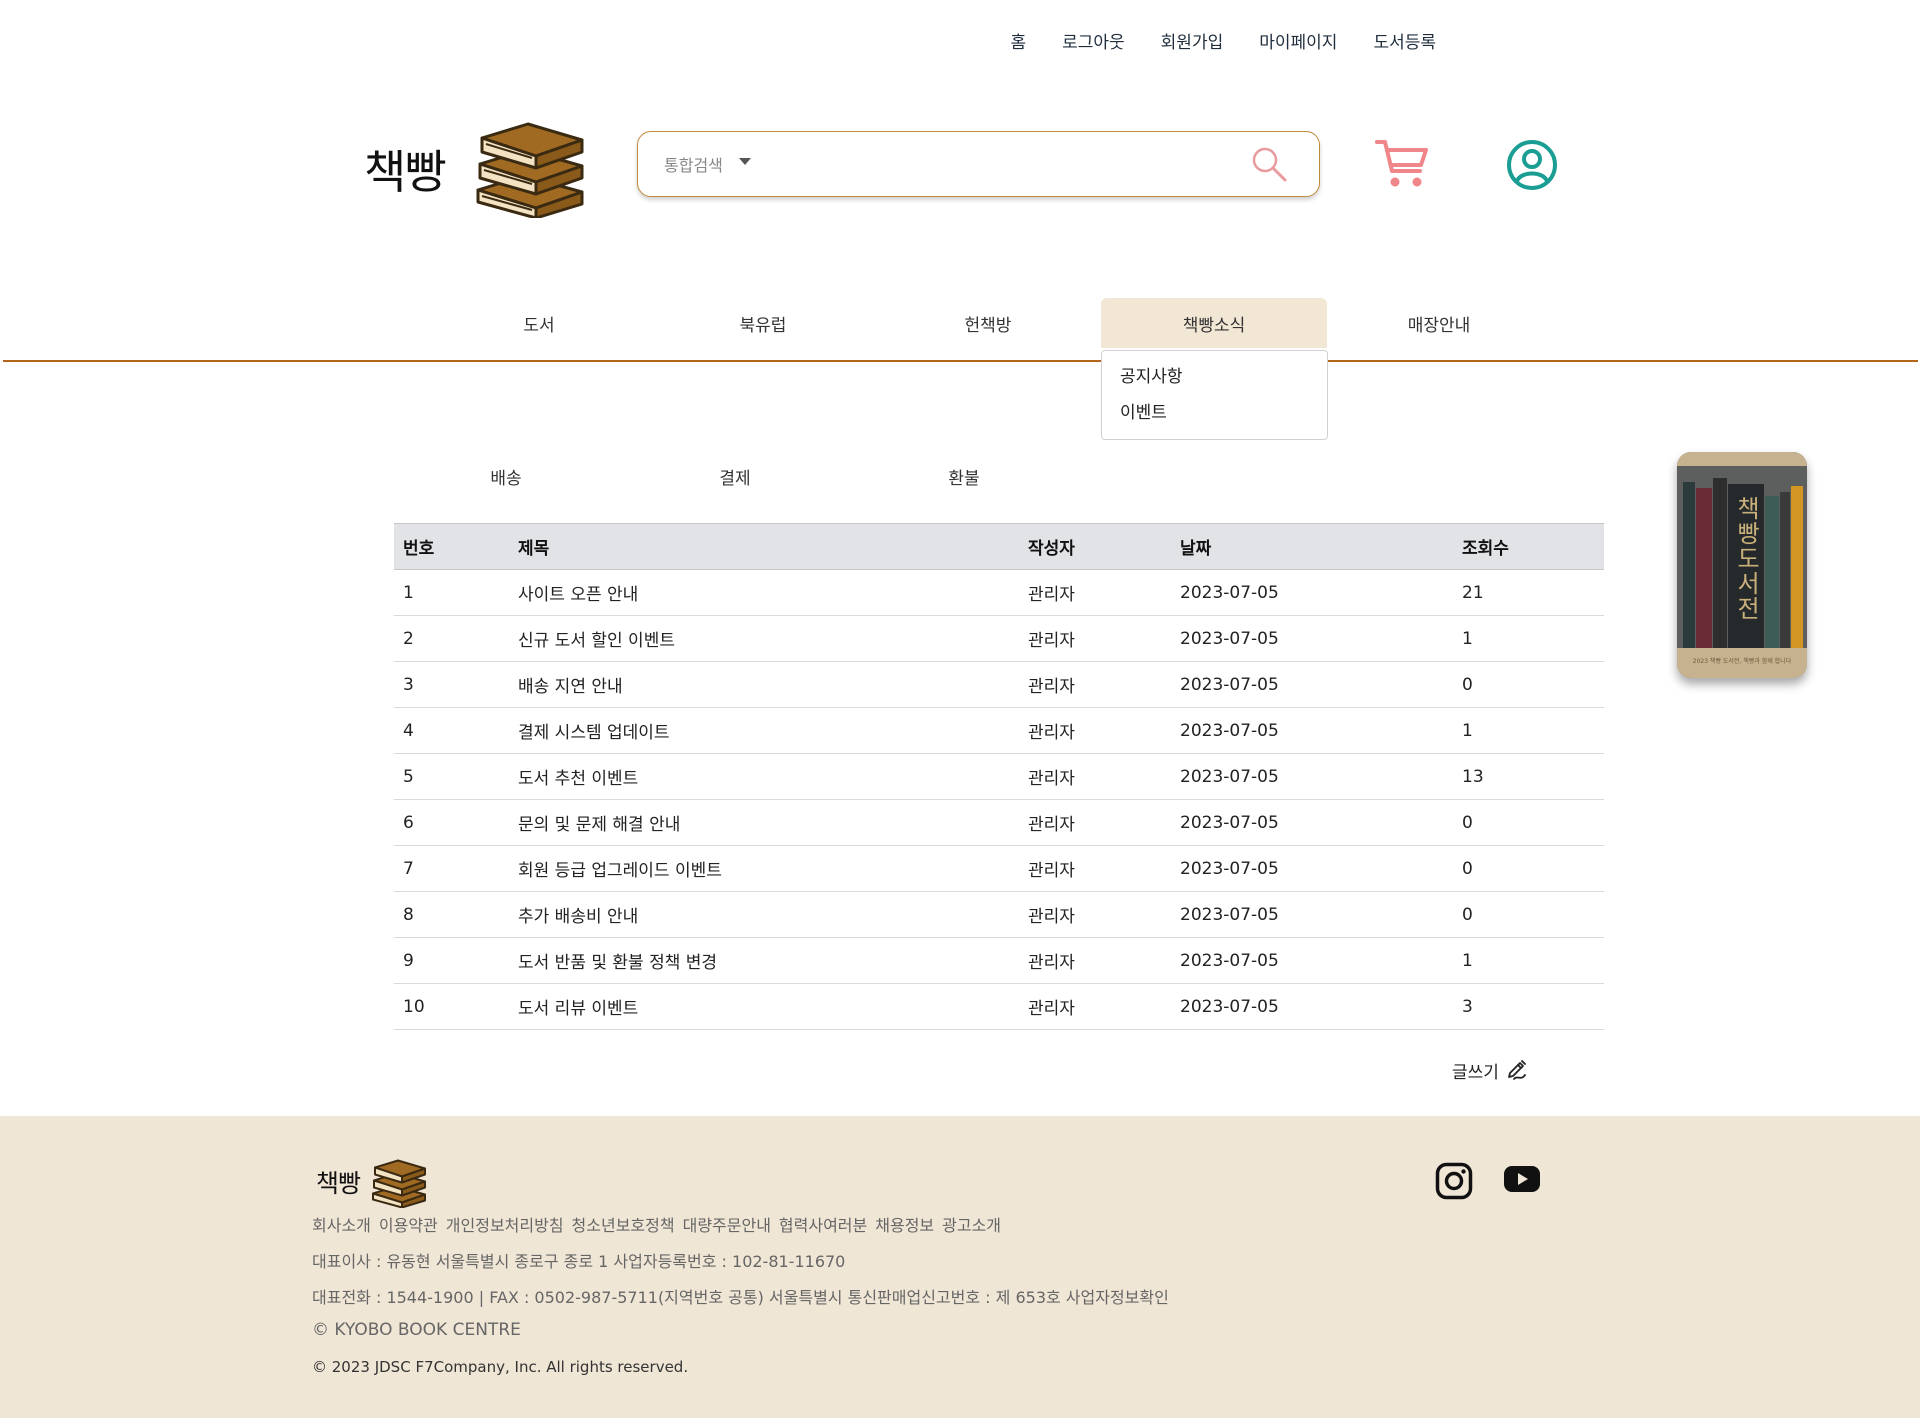 This screenshot has height=1418, width=1920. I want to click on table-header-row: 번호 제목 작성자 날짜 조회수, so click(999, 546).